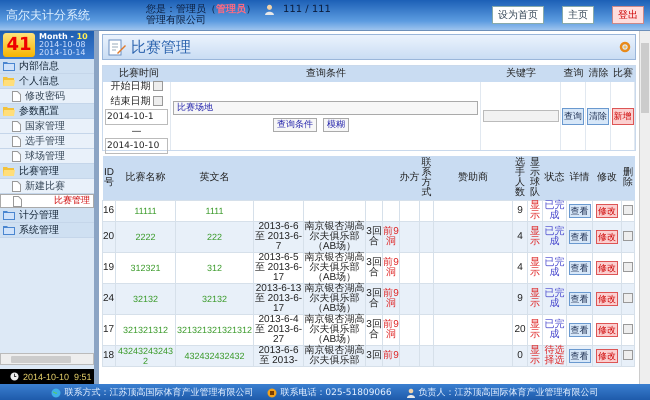 This screenshot has height=400, width=650. I want to click on table-cell: 9, so click(520, 210).